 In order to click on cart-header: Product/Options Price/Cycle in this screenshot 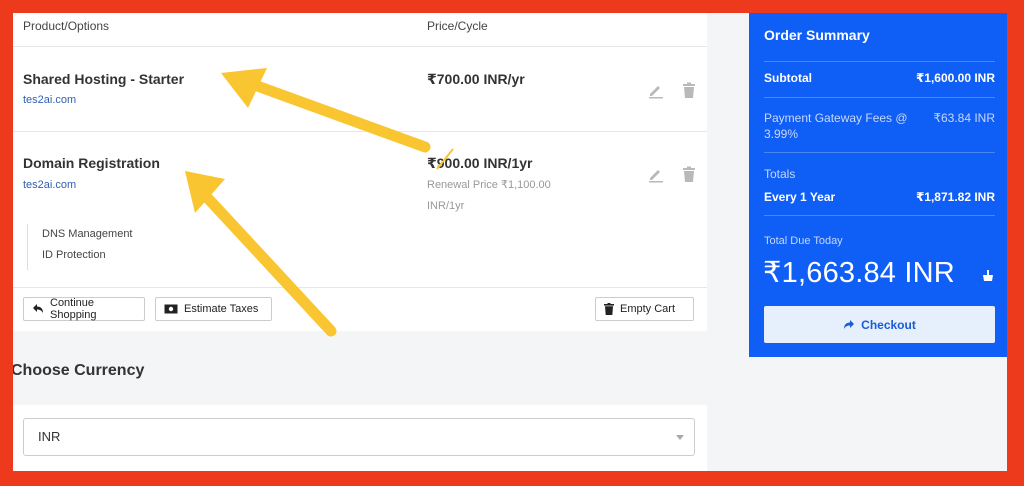, I will do `click(360, 30)`.